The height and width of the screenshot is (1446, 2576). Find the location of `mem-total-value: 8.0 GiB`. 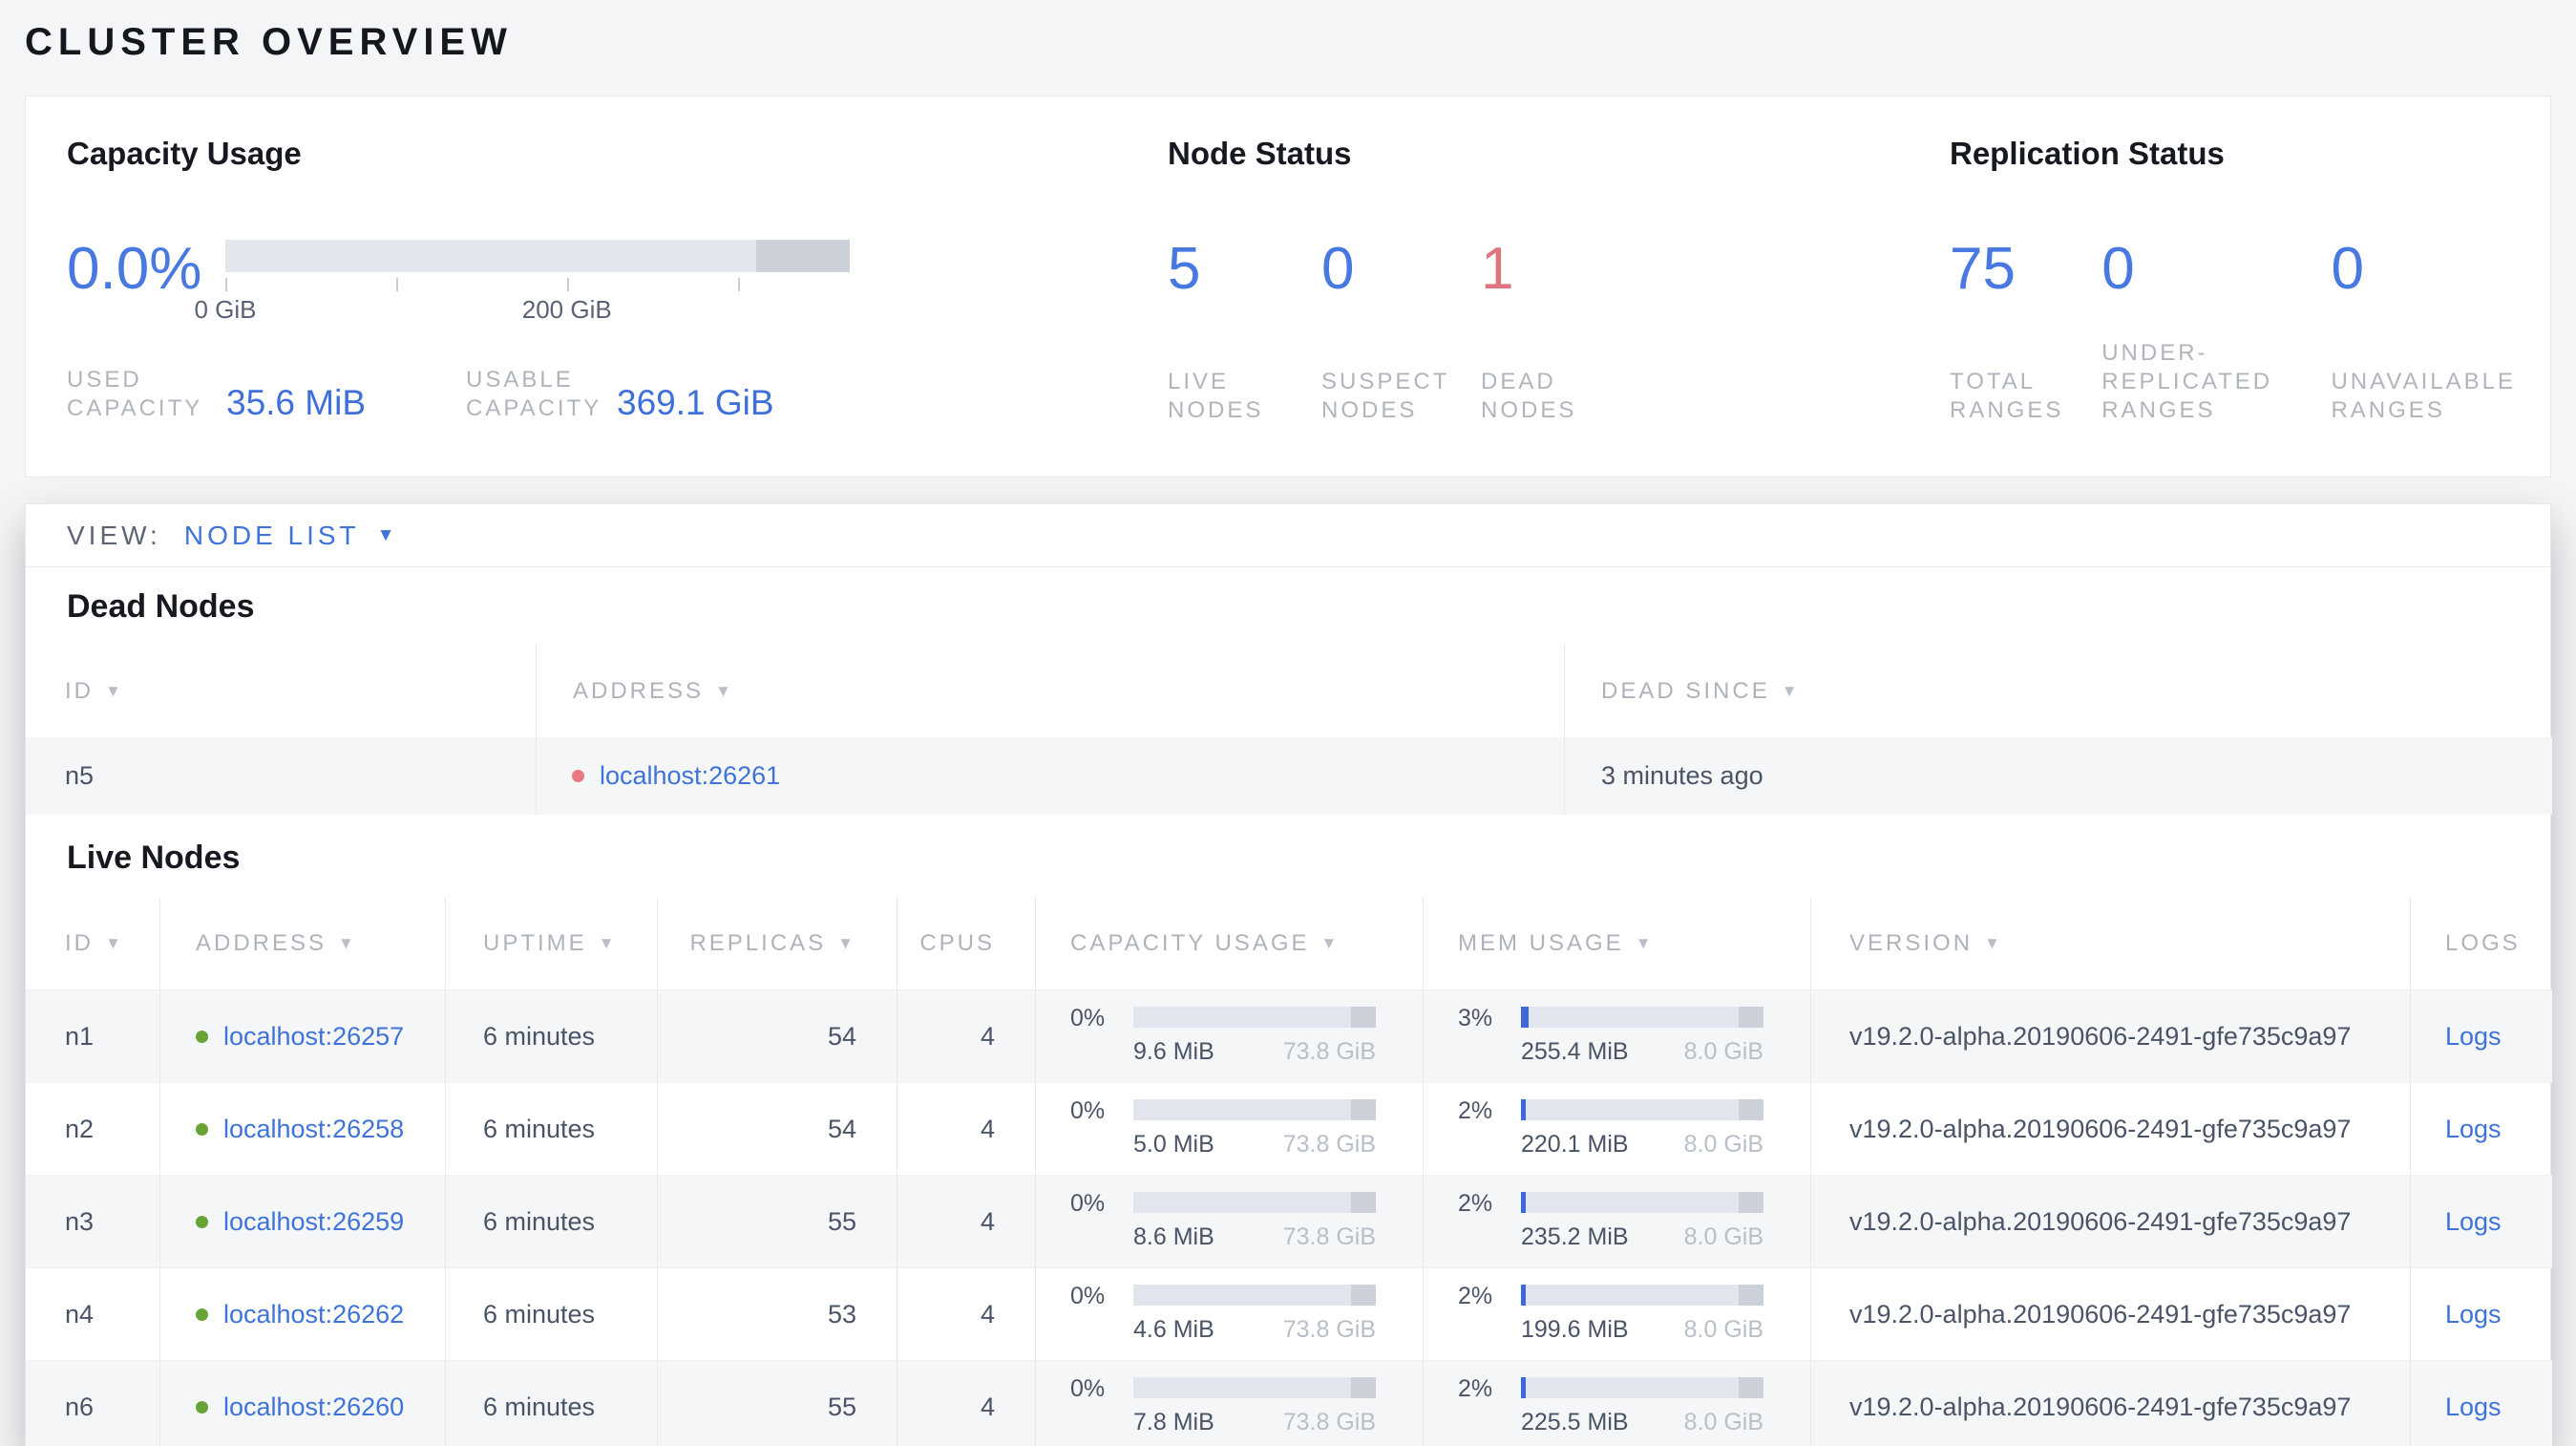

mem-total-value: 8.0 GiB is located at coordinates (1723, 1052).